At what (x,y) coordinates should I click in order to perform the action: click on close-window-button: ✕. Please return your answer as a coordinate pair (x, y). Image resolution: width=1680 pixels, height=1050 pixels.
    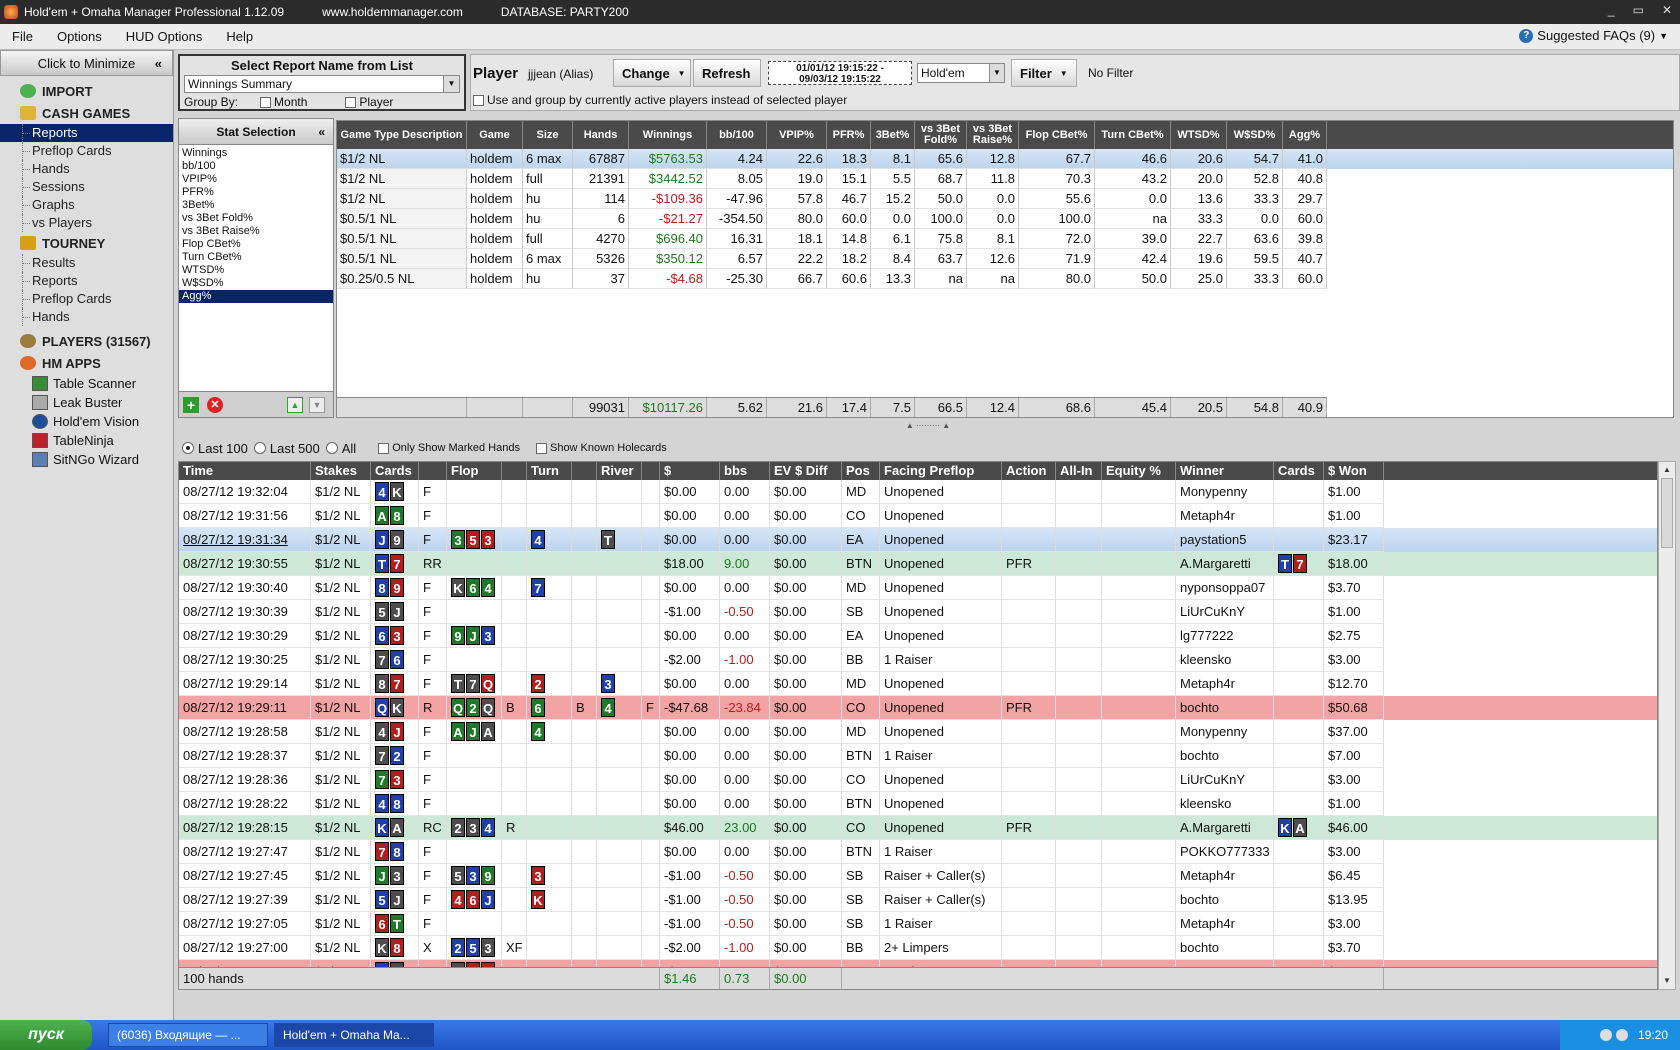
    Looking at the image, I should click on (1667, 10).